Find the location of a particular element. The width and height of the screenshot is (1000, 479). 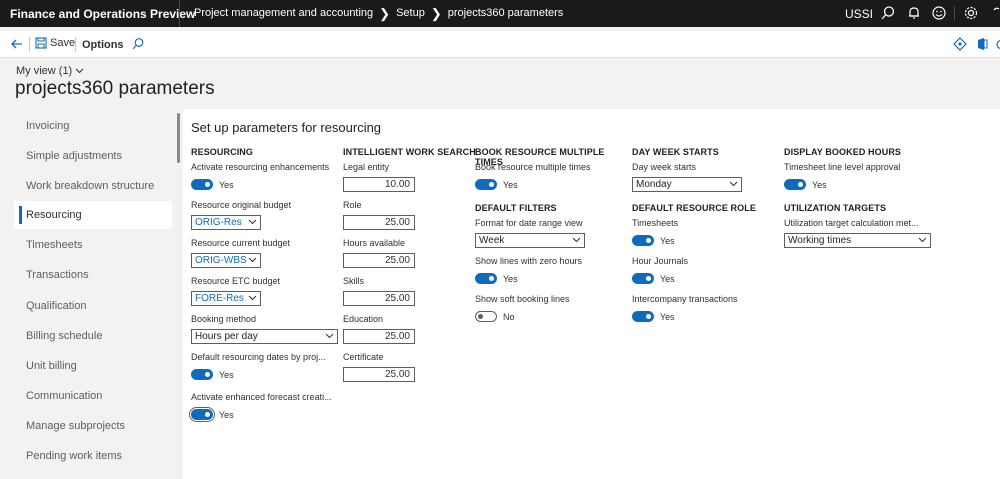

zero-hours-toggle: Yes is located at coordinates (550, 278).